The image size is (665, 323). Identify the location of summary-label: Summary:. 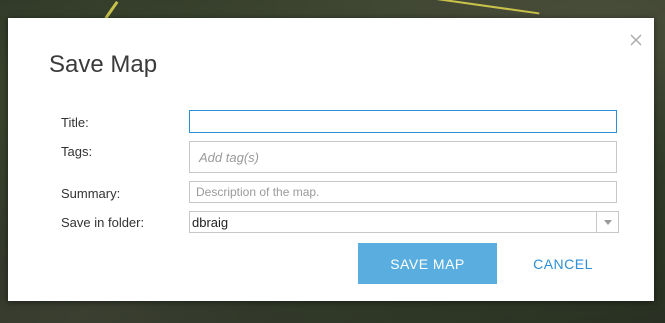
(91, 193).